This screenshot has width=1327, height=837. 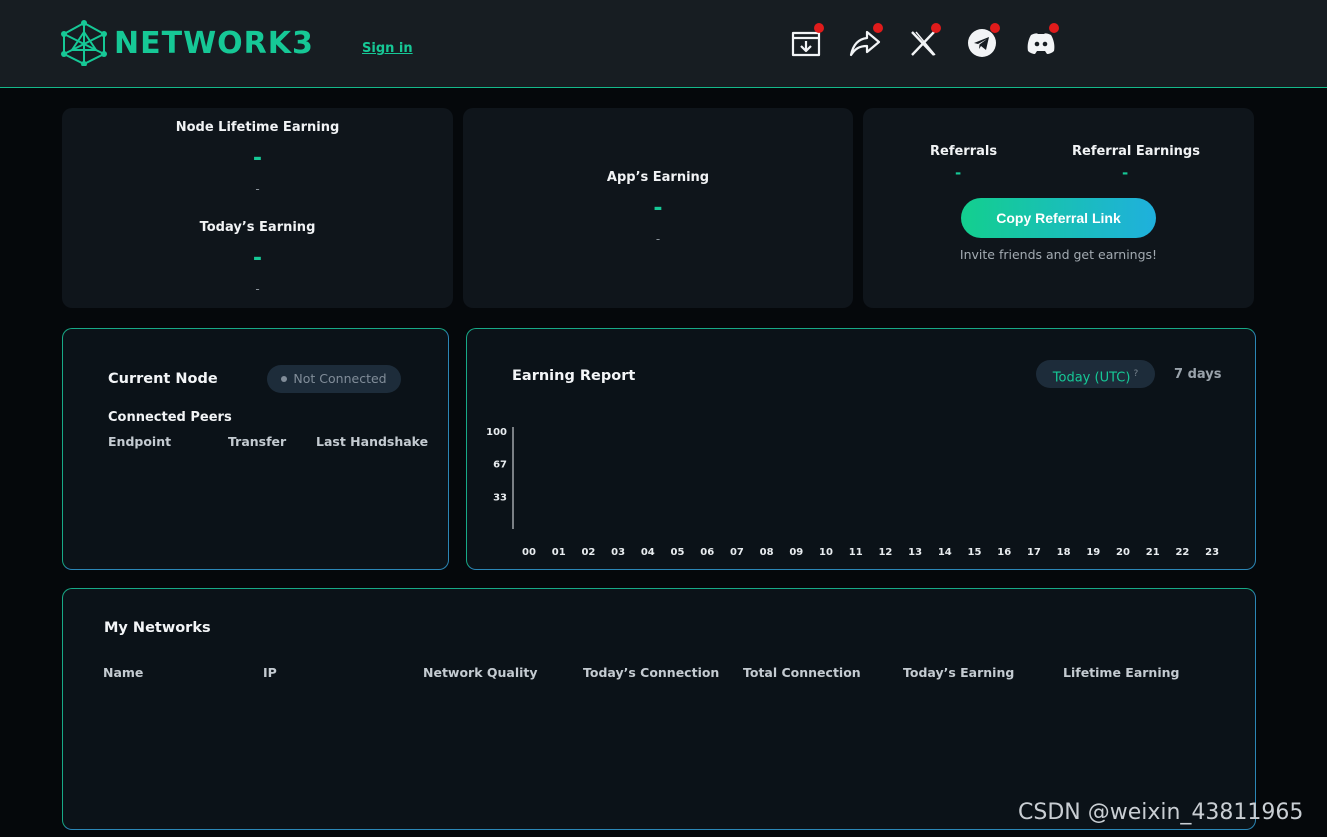 What do you see at coordinates (707, 552) in the screenshot?
I see `x-tick-label: 06` at bounding box center [707, 552].